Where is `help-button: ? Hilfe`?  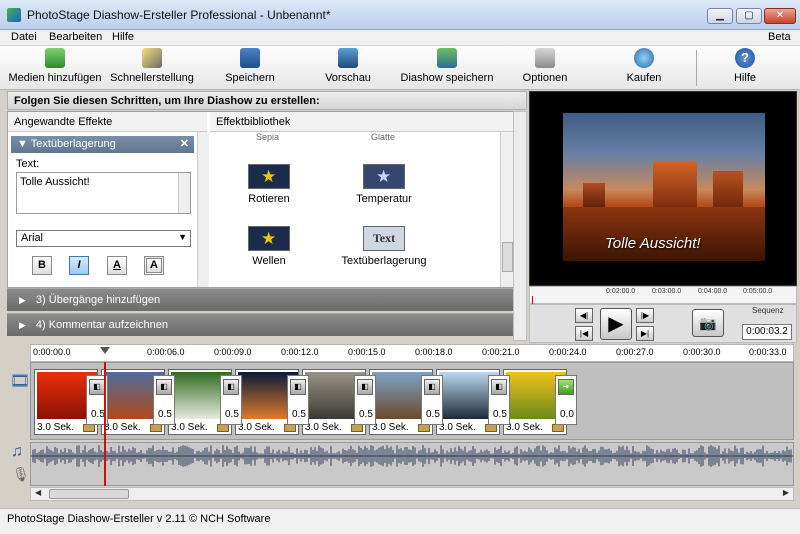
help-button: ? Hilfe is located at coordinates (745, 68).